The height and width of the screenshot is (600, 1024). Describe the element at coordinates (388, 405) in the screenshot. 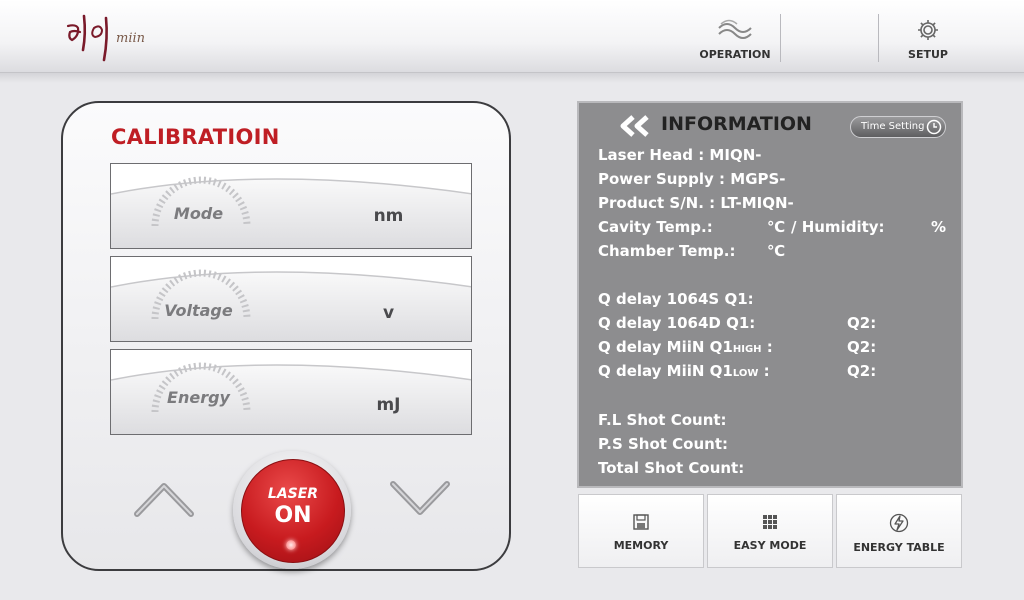

I see `energy-unit: mJ` at that location.